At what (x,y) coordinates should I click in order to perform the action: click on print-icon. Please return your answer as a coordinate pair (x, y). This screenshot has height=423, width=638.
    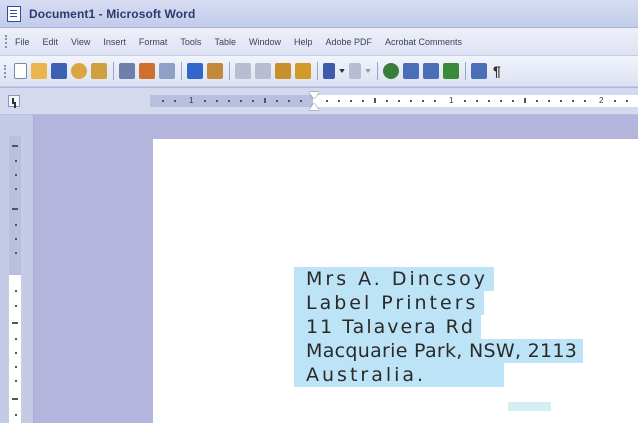
    Looking at the image, I should click on (127, 71).